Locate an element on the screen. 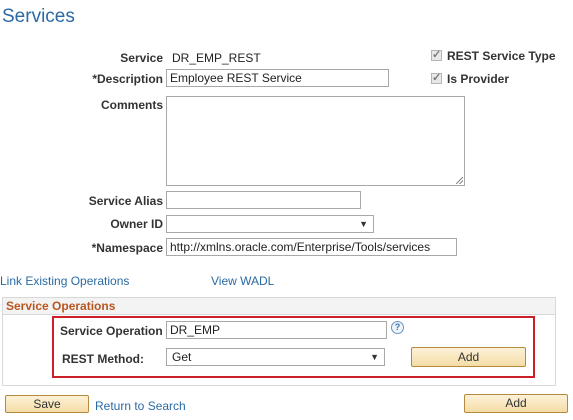 This screenshot has height=420, width=573. resize-grip-icon is located at coordinates (459, 180).